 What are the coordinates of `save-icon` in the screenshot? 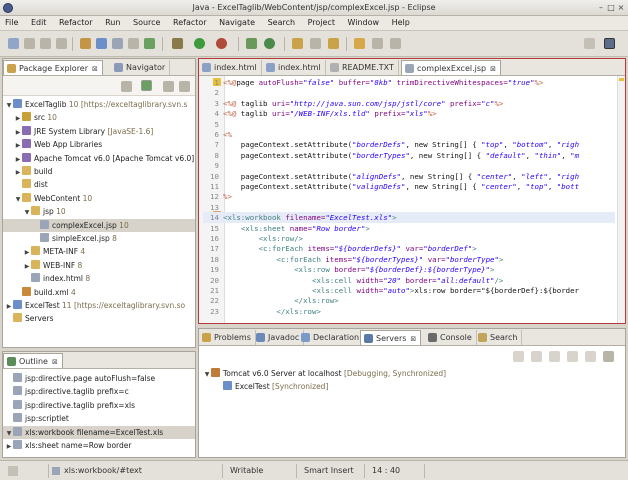 It's located at (29, 43).